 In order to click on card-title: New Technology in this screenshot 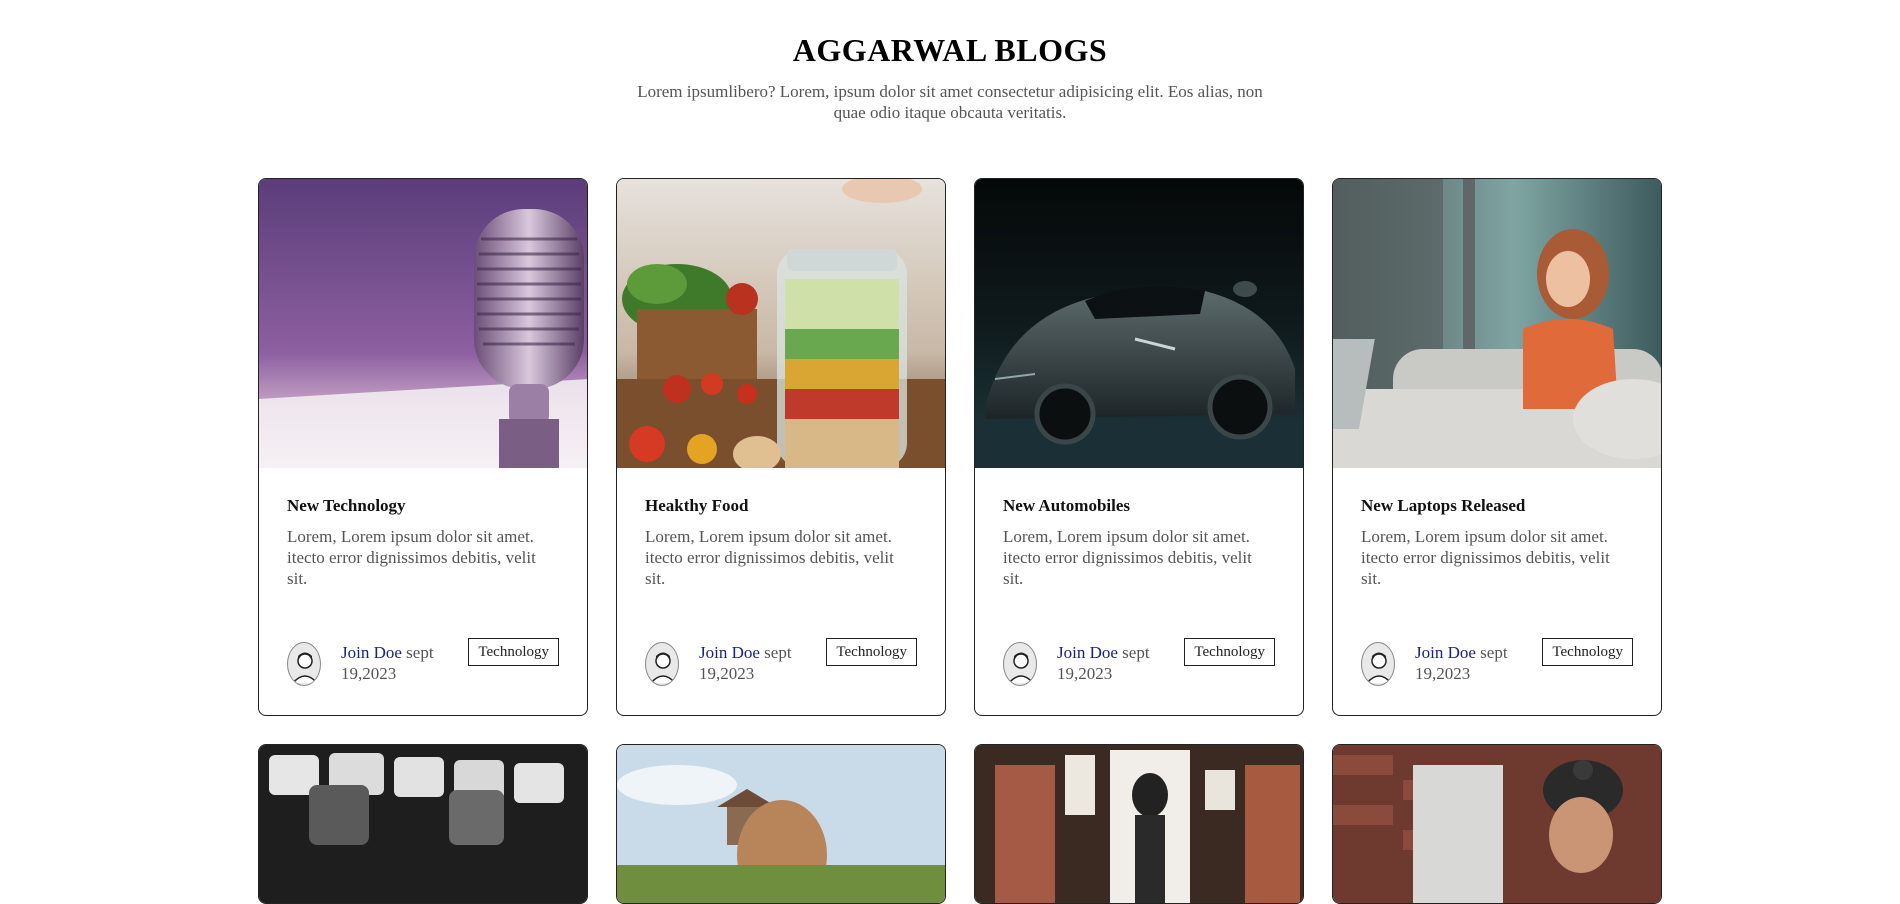, I will do `click(423, 506)`.